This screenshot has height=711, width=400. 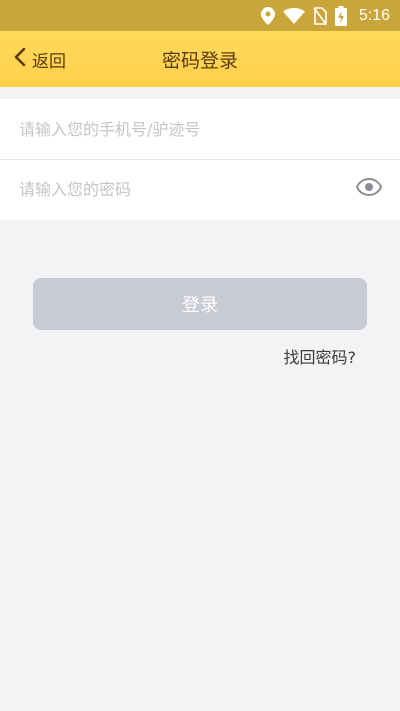 I want to click on password-input, so click(x=179, y=189).